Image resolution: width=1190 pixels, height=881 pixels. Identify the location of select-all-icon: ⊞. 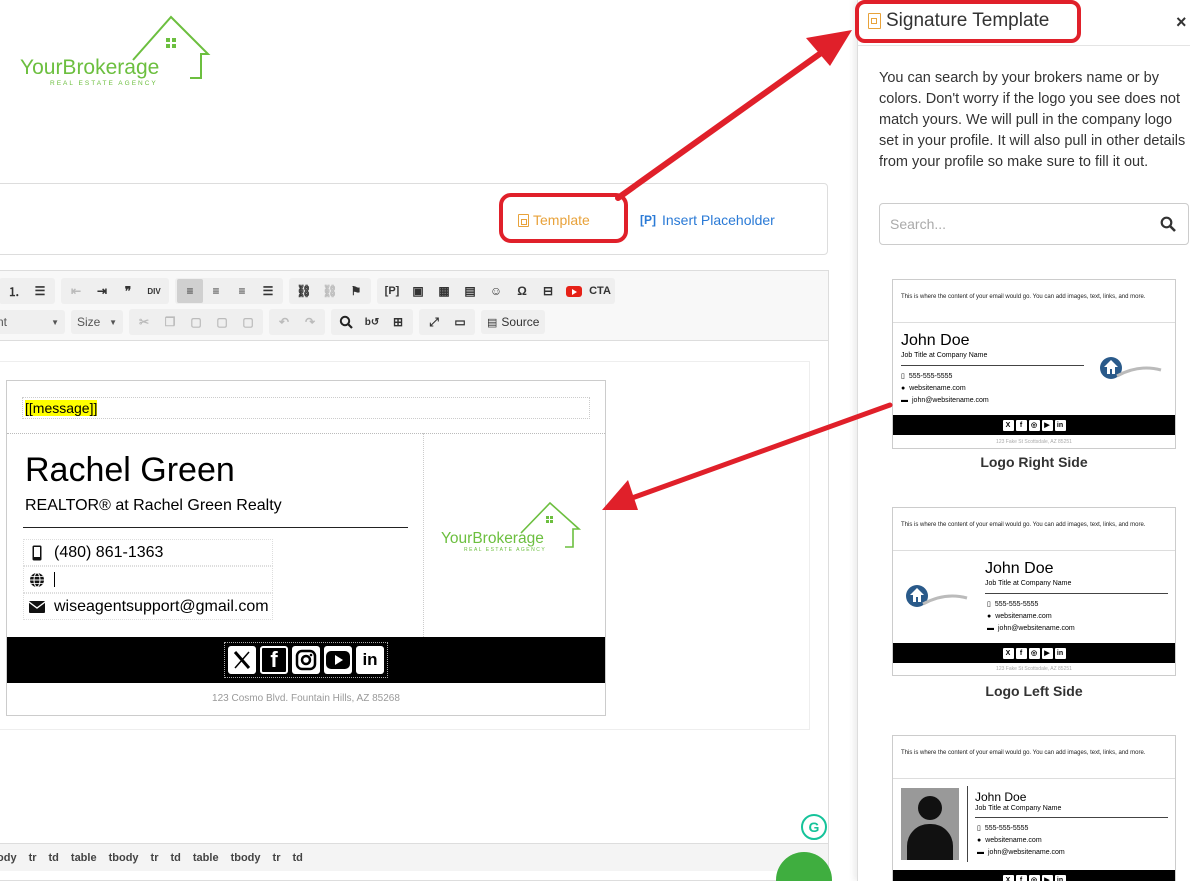
(398, 322).